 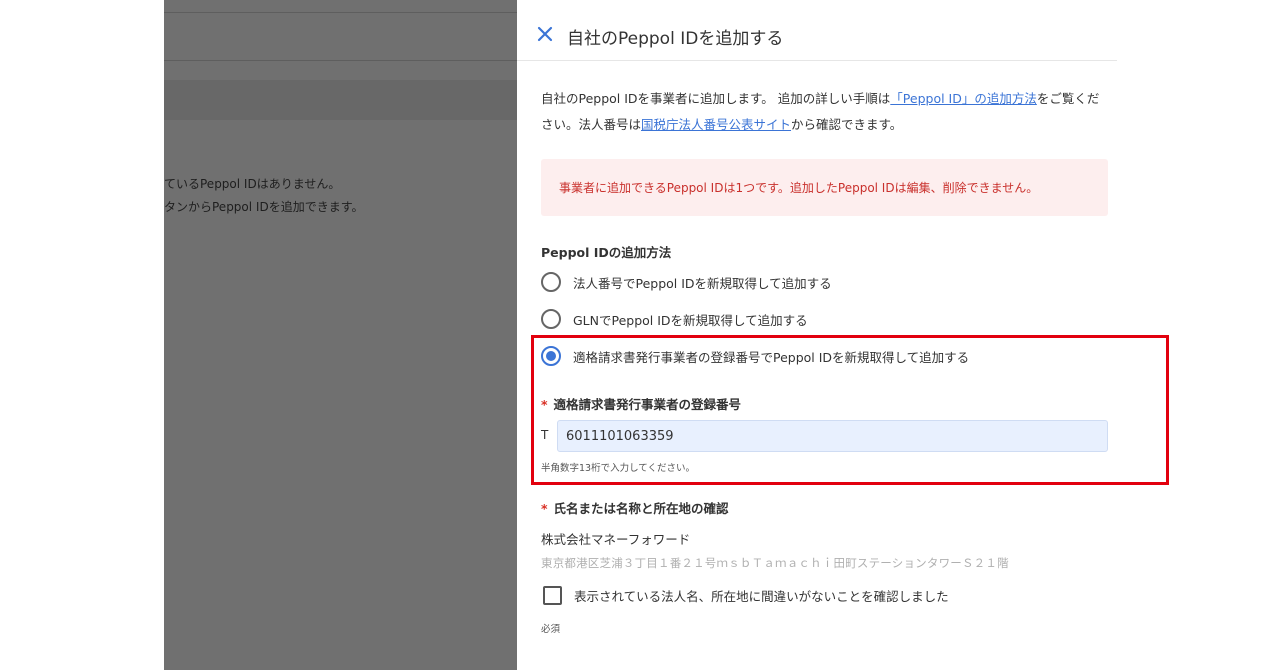 What do you see at coordinates (340, 100) in the screenshot?
I see `background-table-header` at bounding box center [340, 100].